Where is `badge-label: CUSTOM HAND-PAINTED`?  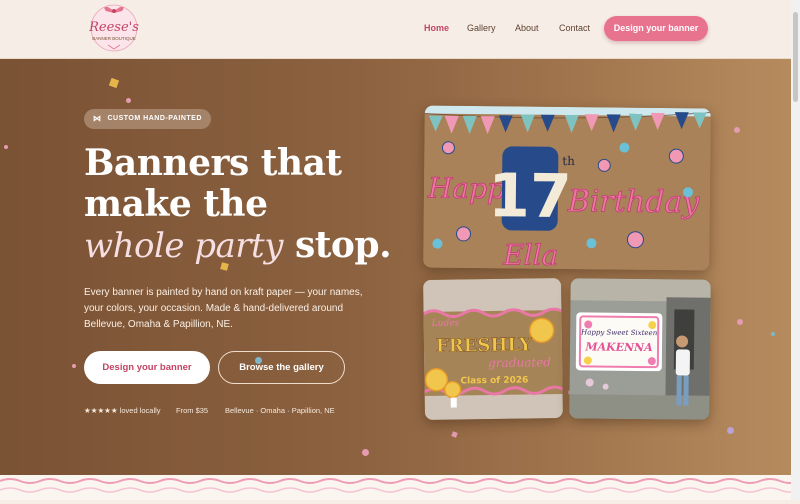
badge-label: CUSTOM HAND-PAINTED is located at coordinates (154, 118).